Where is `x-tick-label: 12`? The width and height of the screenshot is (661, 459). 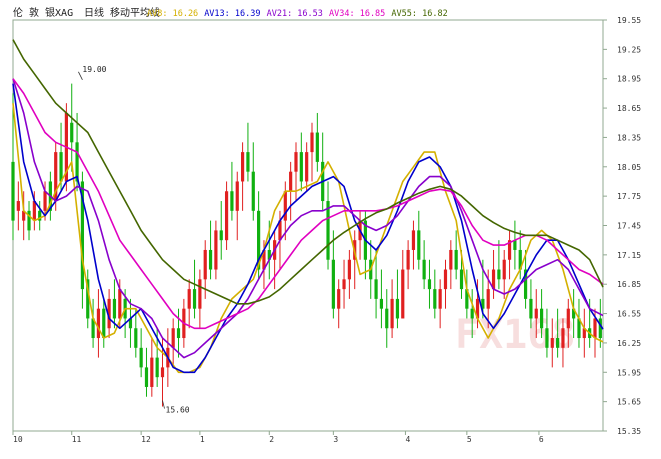
x-tick-label: 12 is located at coordinates (146, 439).